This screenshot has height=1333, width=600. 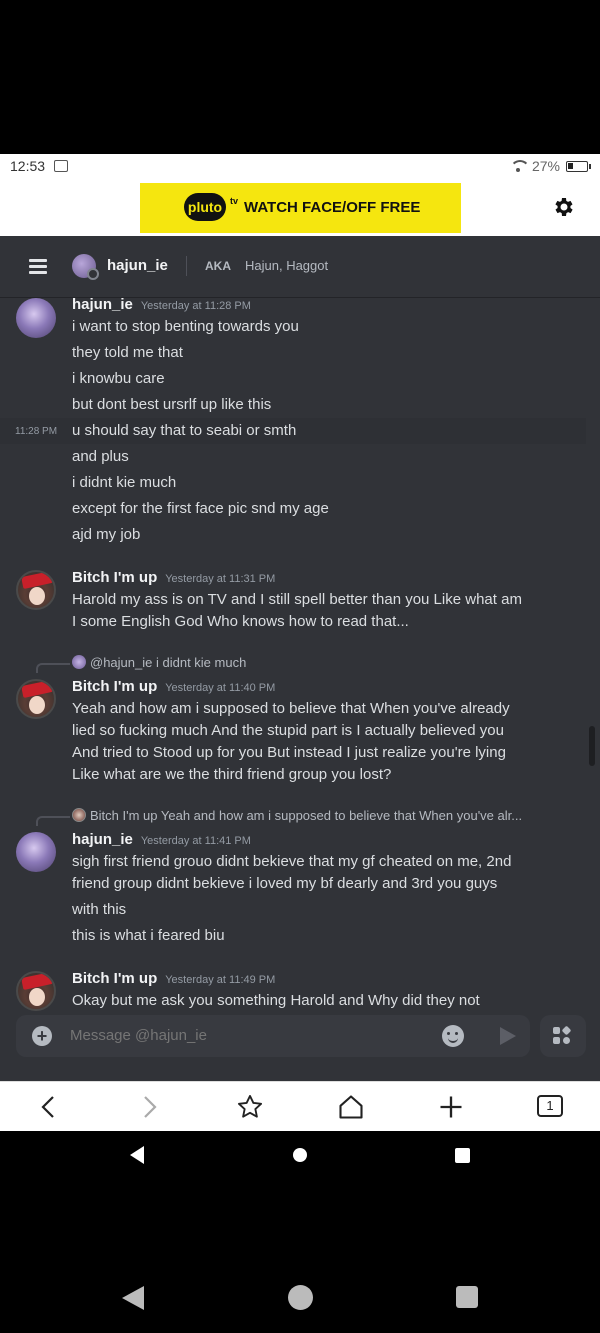 What do you see at coordinates (118, 378) in the screenshot?
I see `message-line: i knowbu care` at bounding box center [118, 378].